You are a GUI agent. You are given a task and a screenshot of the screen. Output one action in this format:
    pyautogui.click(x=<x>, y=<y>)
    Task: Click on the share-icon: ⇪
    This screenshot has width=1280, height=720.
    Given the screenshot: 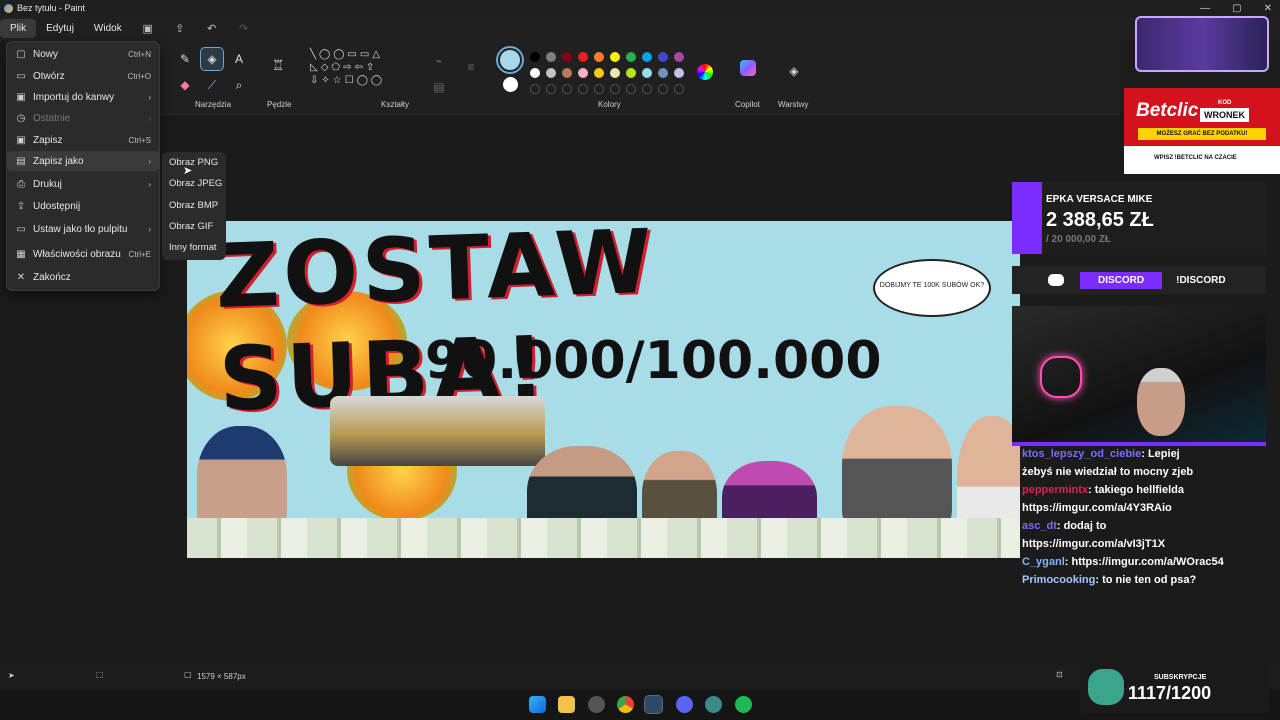 What is the action you would take?
    pyautogui.click(x=180, y=28)
    